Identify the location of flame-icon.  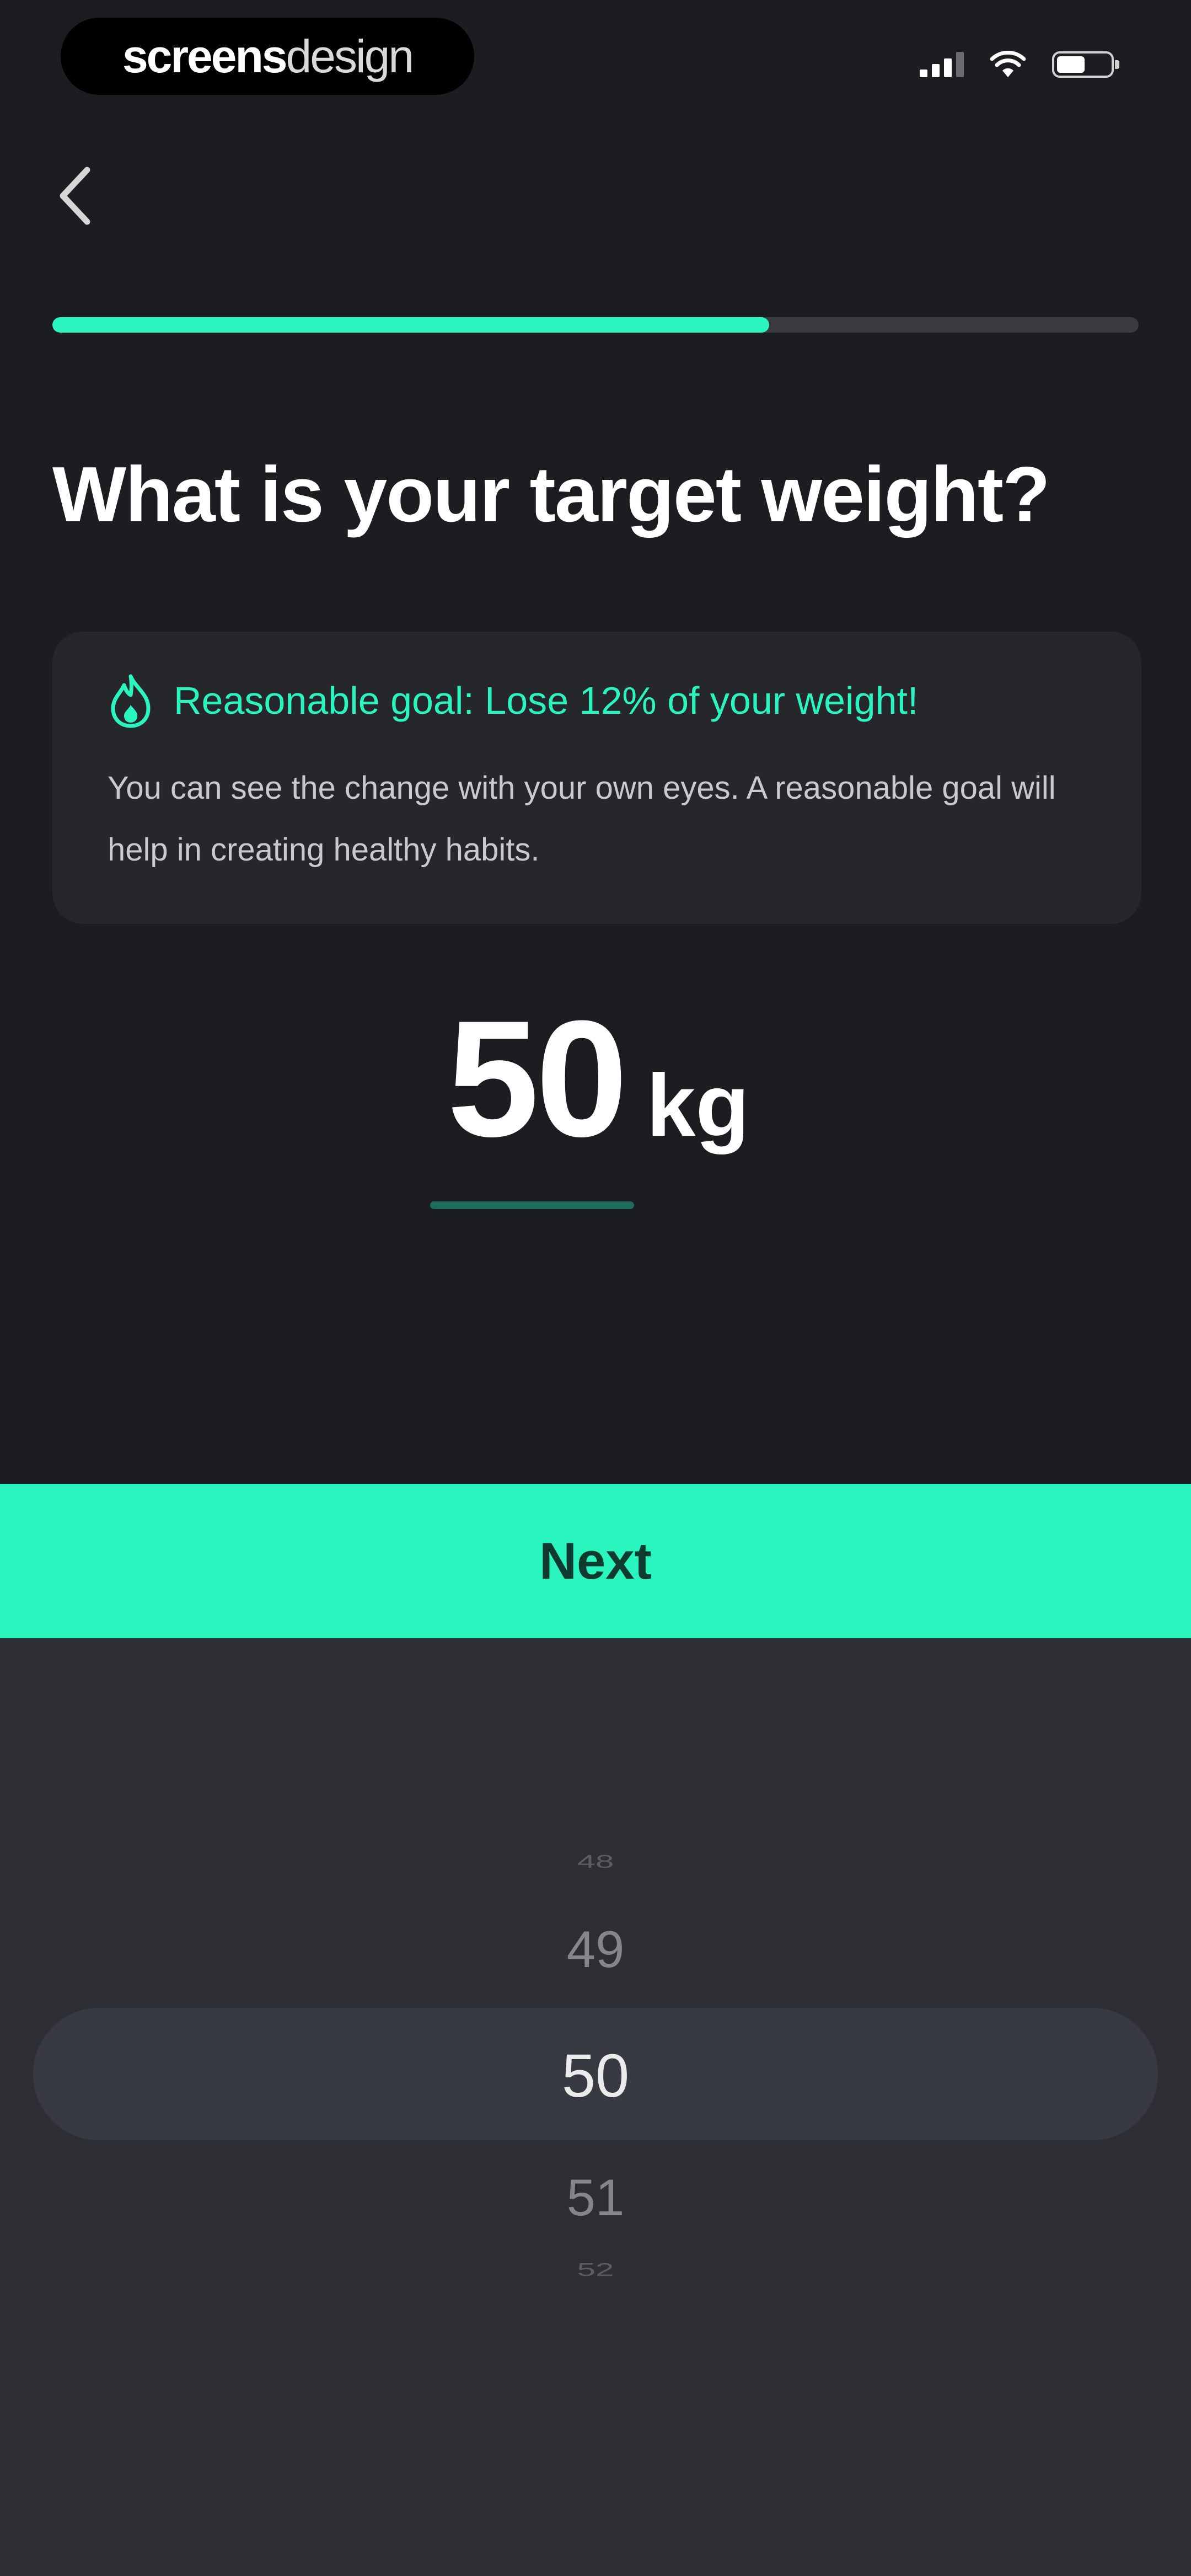
(131, 701).